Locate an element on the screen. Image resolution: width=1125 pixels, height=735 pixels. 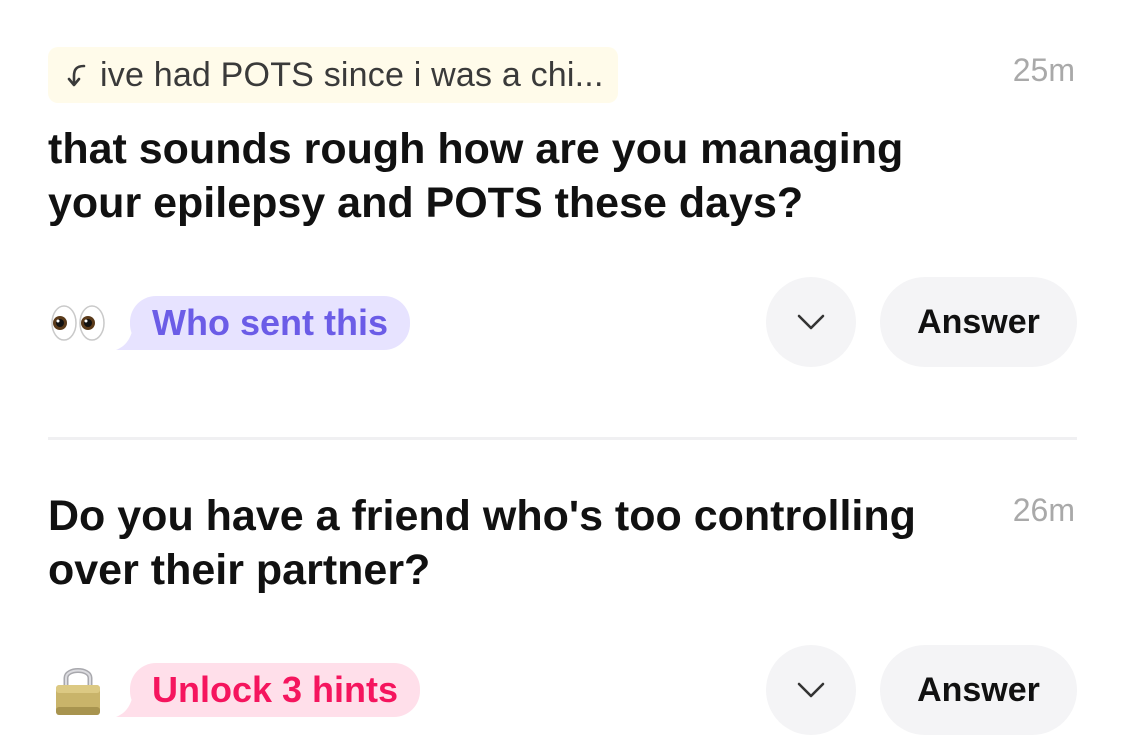
timestamp: 25m is located at coordinates (1043, 70).